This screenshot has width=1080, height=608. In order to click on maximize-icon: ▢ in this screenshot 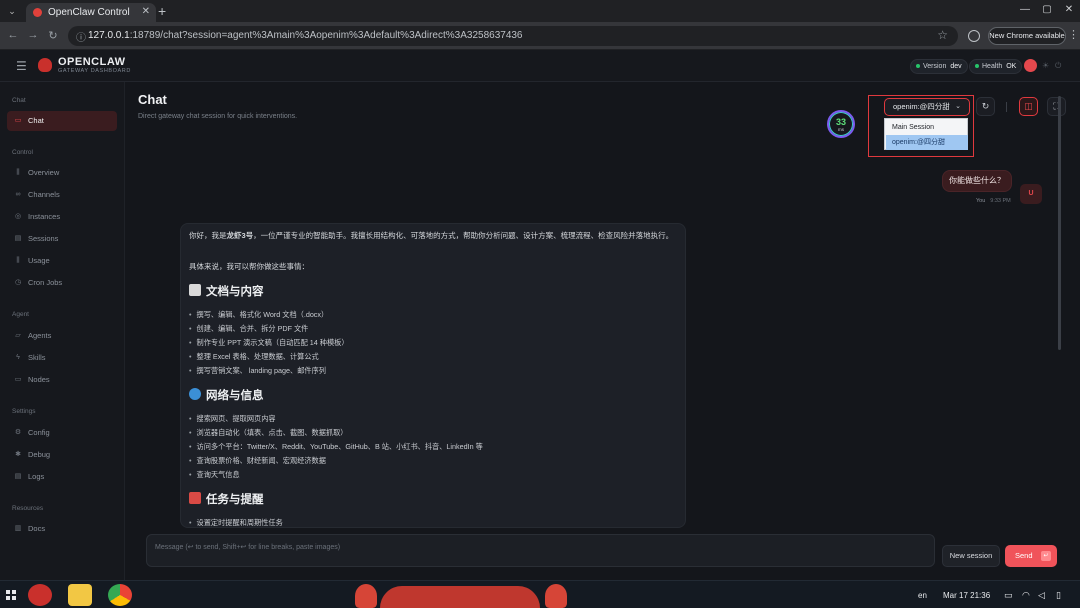, I will do `click(1047, 9)`.